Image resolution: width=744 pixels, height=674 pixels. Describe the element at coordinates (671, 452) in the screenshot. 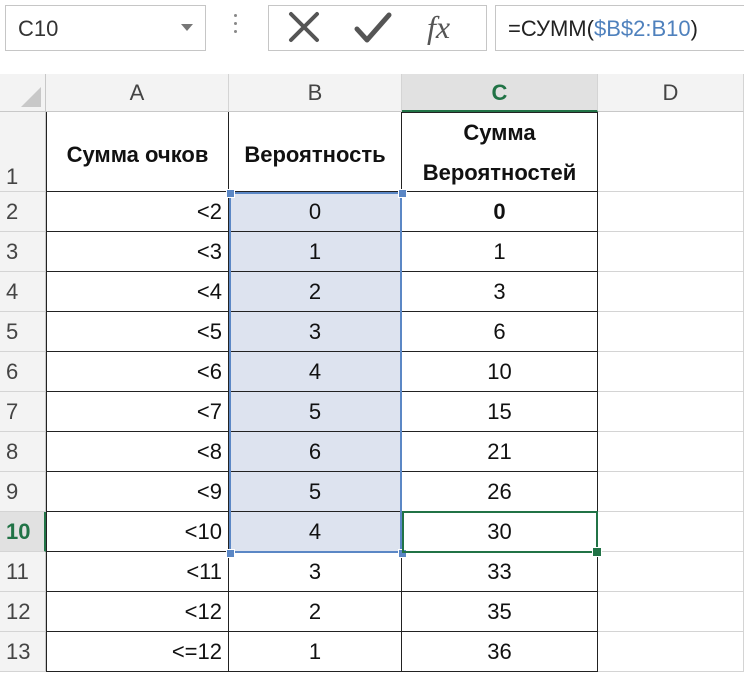

I see `cell-d8` at that location.